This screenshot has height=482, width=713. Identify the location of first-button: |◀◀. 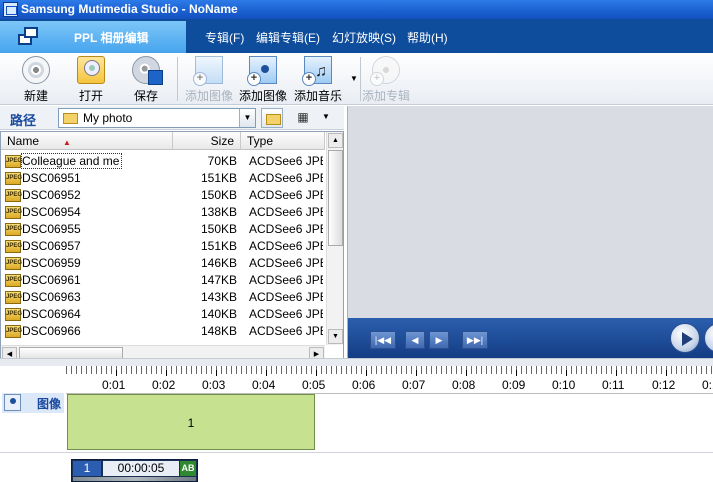
(383, 340).